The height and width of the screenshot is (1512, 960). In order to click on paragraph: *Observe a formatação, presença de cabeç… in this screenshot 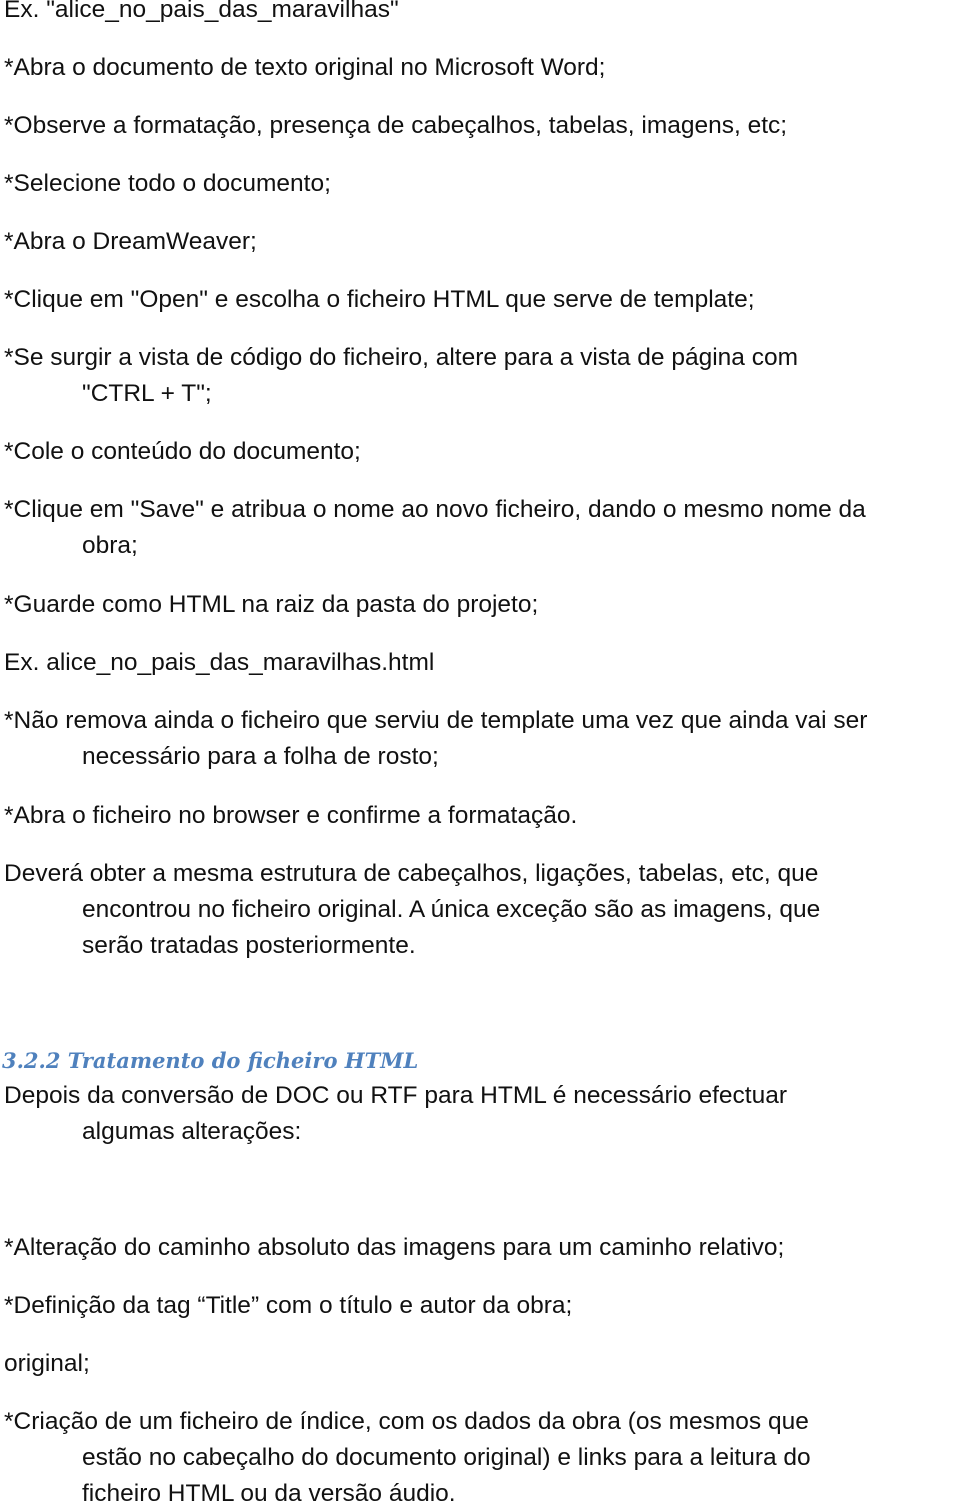, I will do `click(396, 125)`.